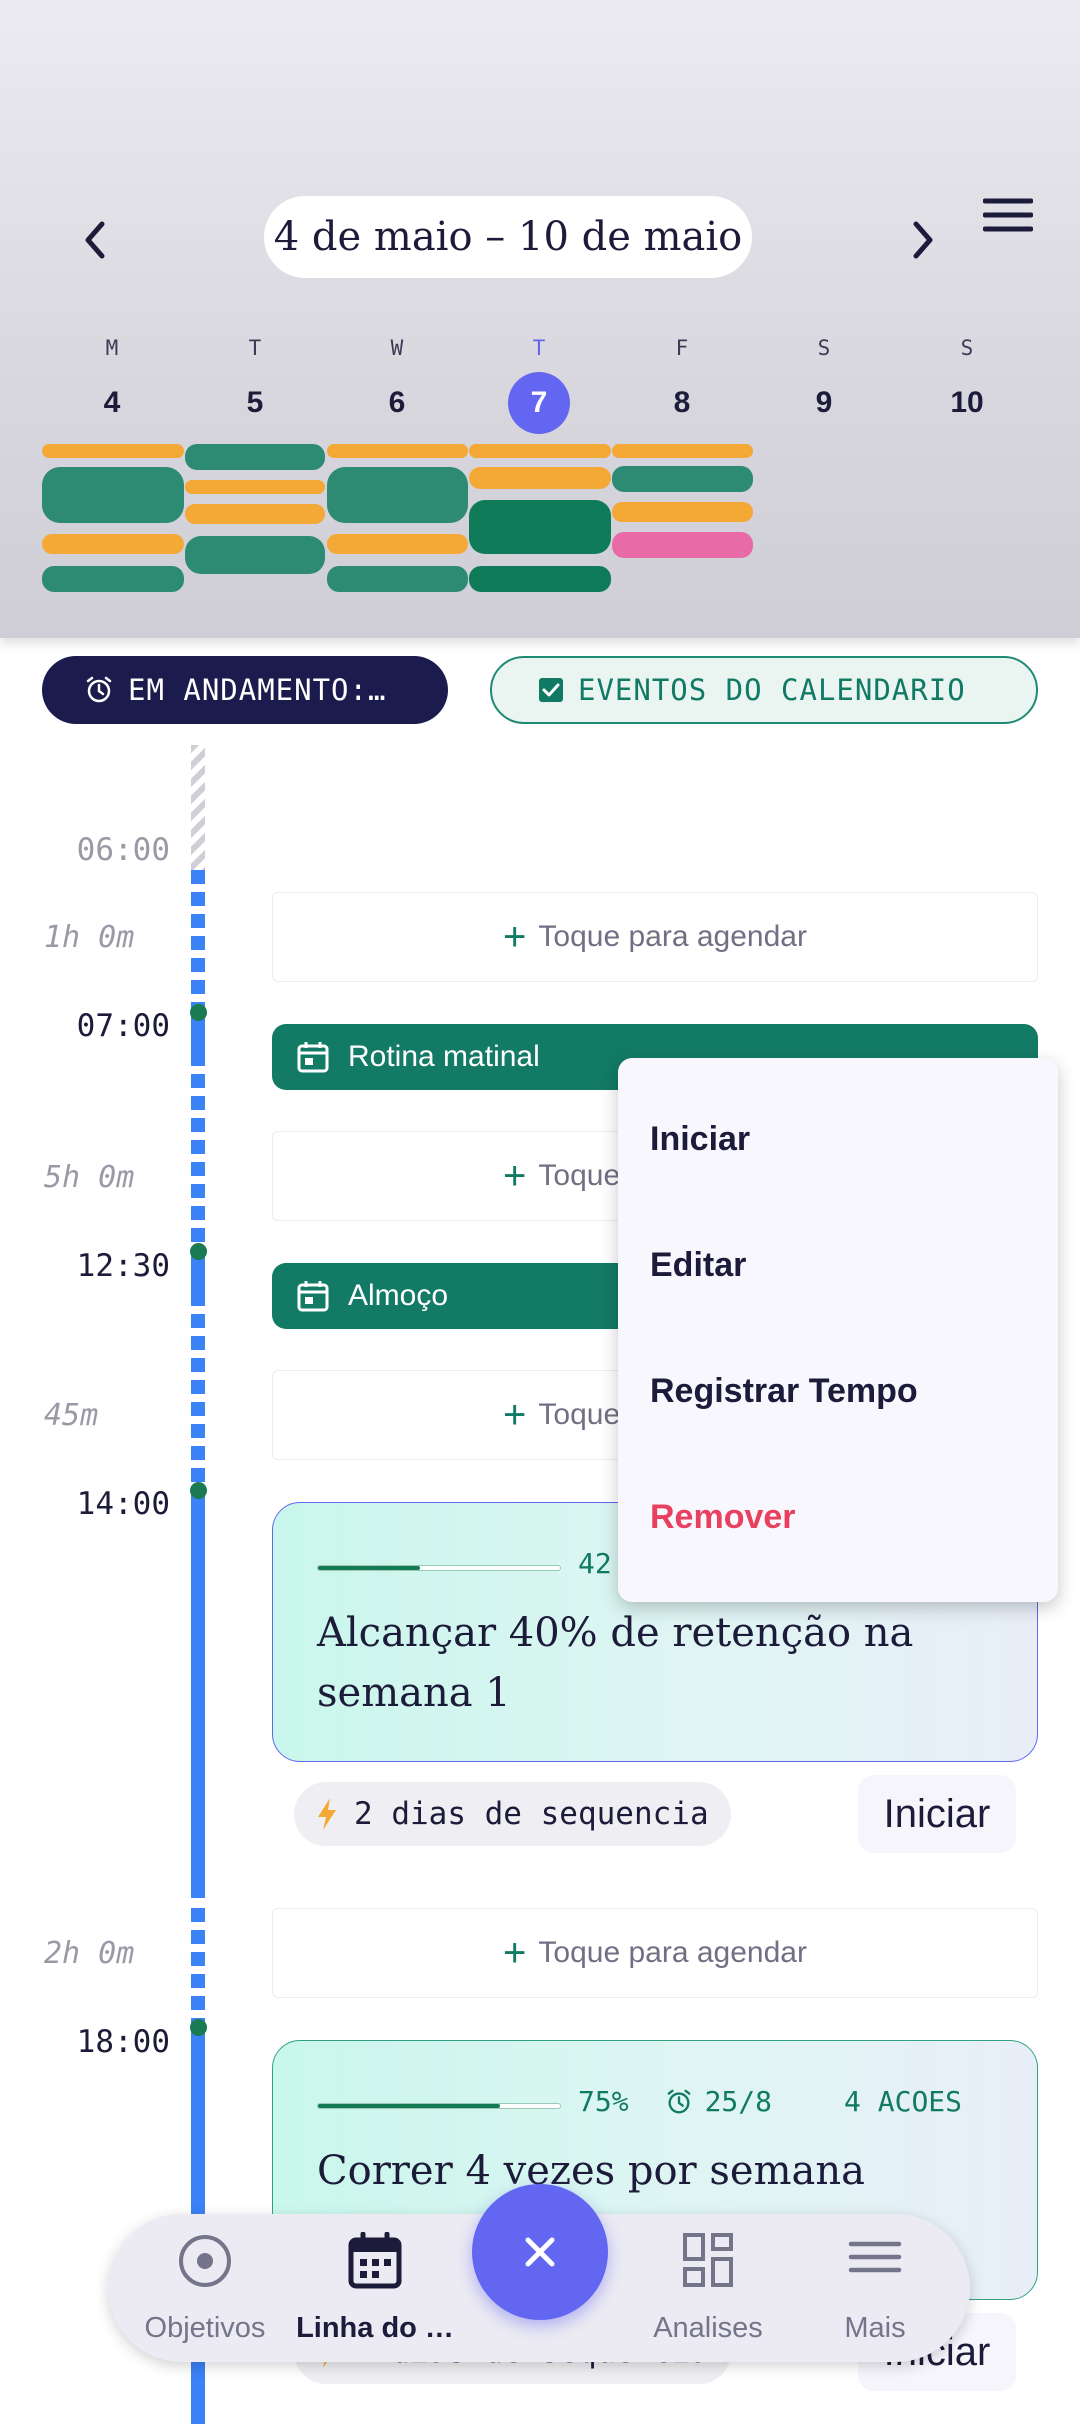 The width and height of the screenshot is (1080, 2424). What do you see at coordinates (698, 1265) in the screenshot?
I see `menu-item-edit: Editar` at bounding box center [698, 1265].